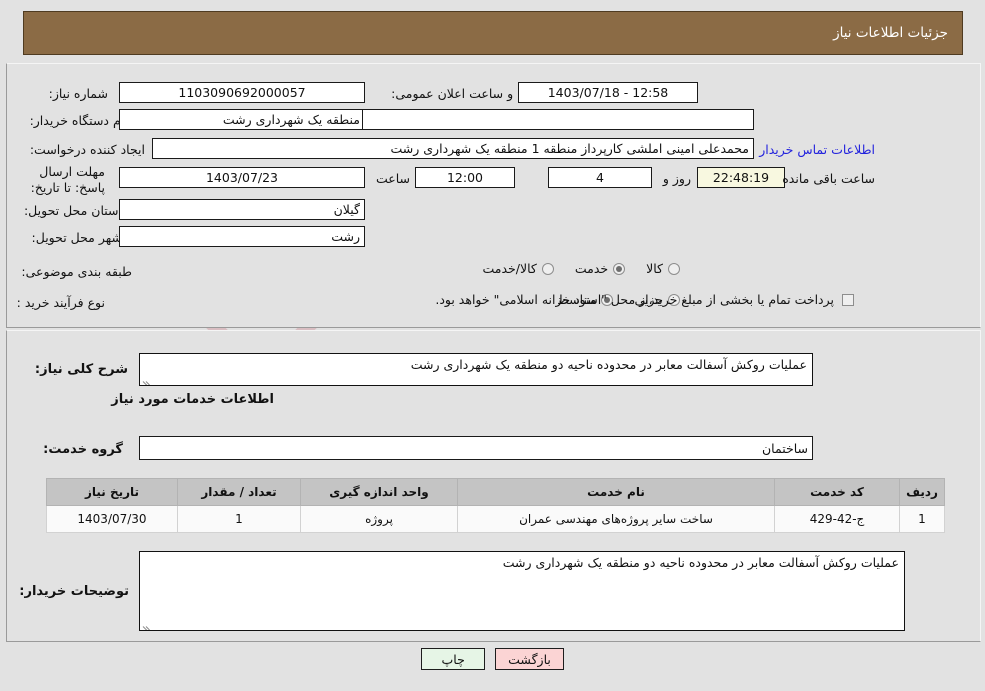 This screenshot has width=985, height=691. What do you see at coordinates (147, 378) in the screenshot?
I see `resize-grip-icon` at bounding box center [147, 378].